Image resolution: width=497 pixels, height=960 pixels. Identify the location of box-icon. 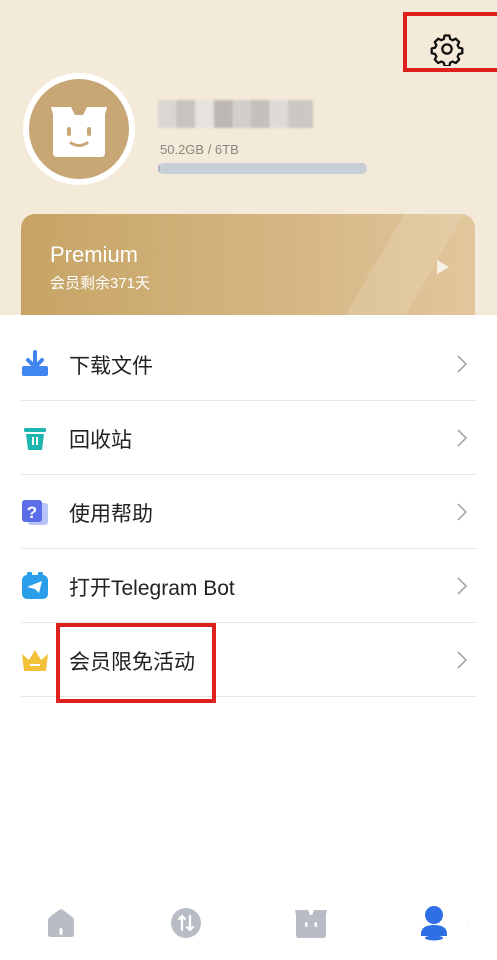
(311, 924).